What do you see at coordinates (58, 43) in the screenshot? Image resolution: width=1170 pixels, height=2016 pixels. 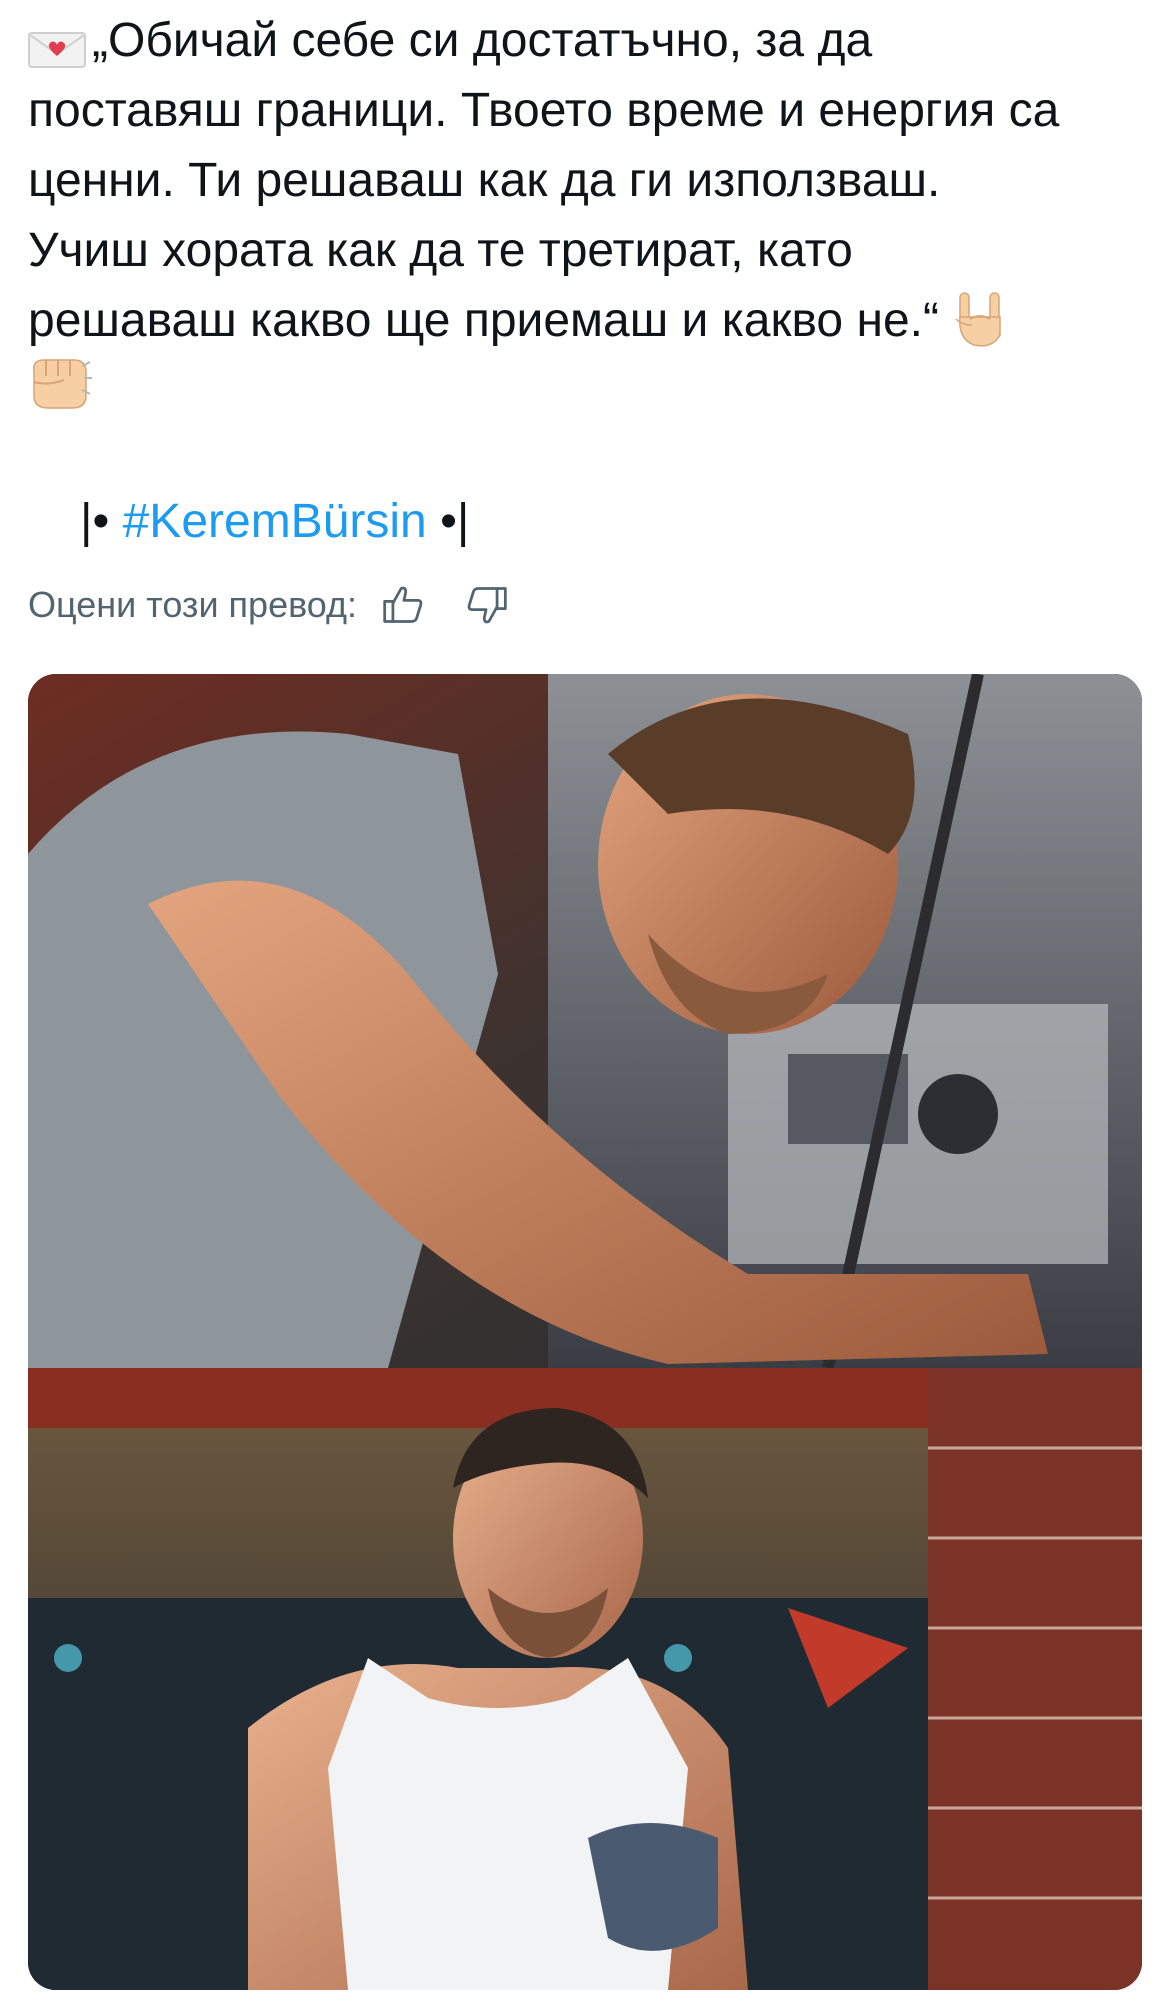 I see `love-letter-icon` at bounding box center [58, 43].